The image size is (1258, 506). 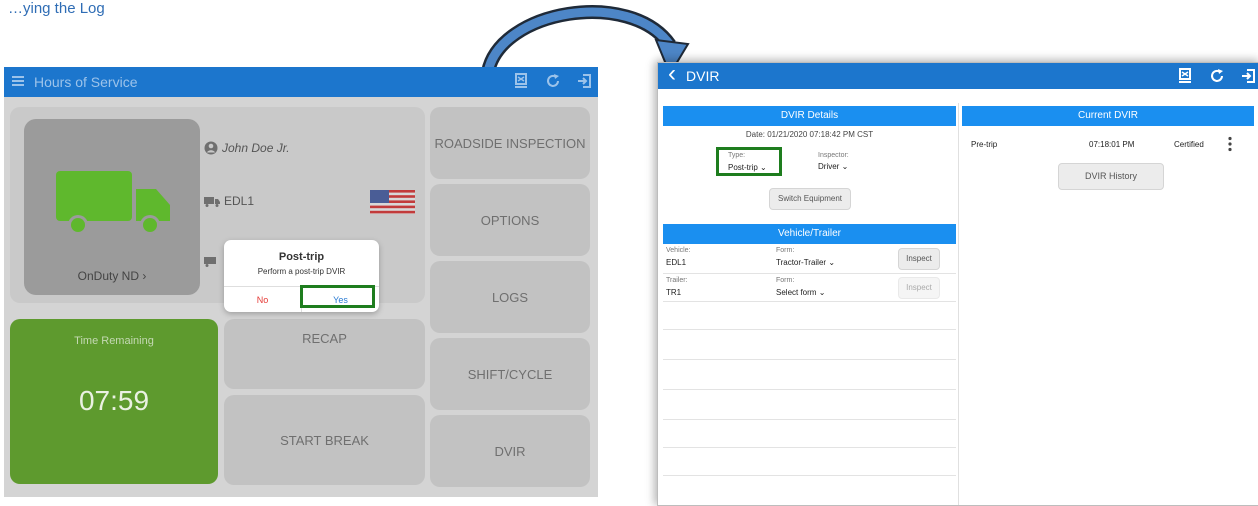 I want to click on type-value: Post-trip, so click(x=743, y=167).